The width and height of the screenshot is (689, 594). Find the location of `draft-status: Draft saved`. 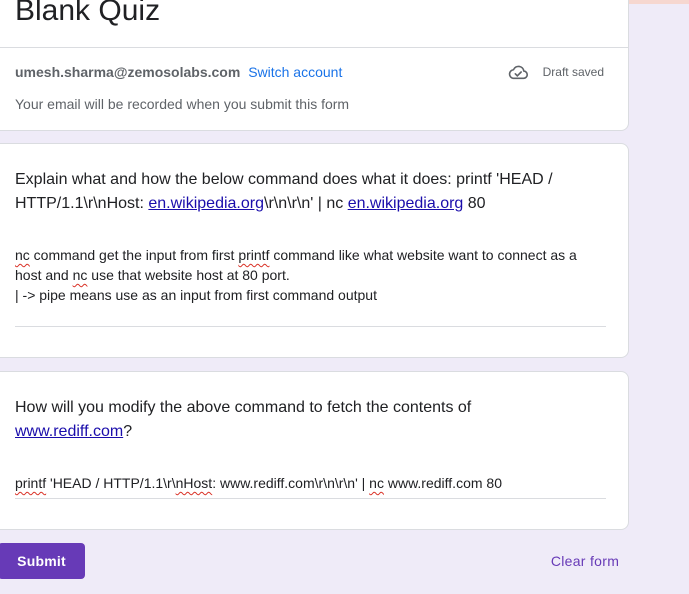

draft-status: Draft saved is located at coordinates (555, 72).